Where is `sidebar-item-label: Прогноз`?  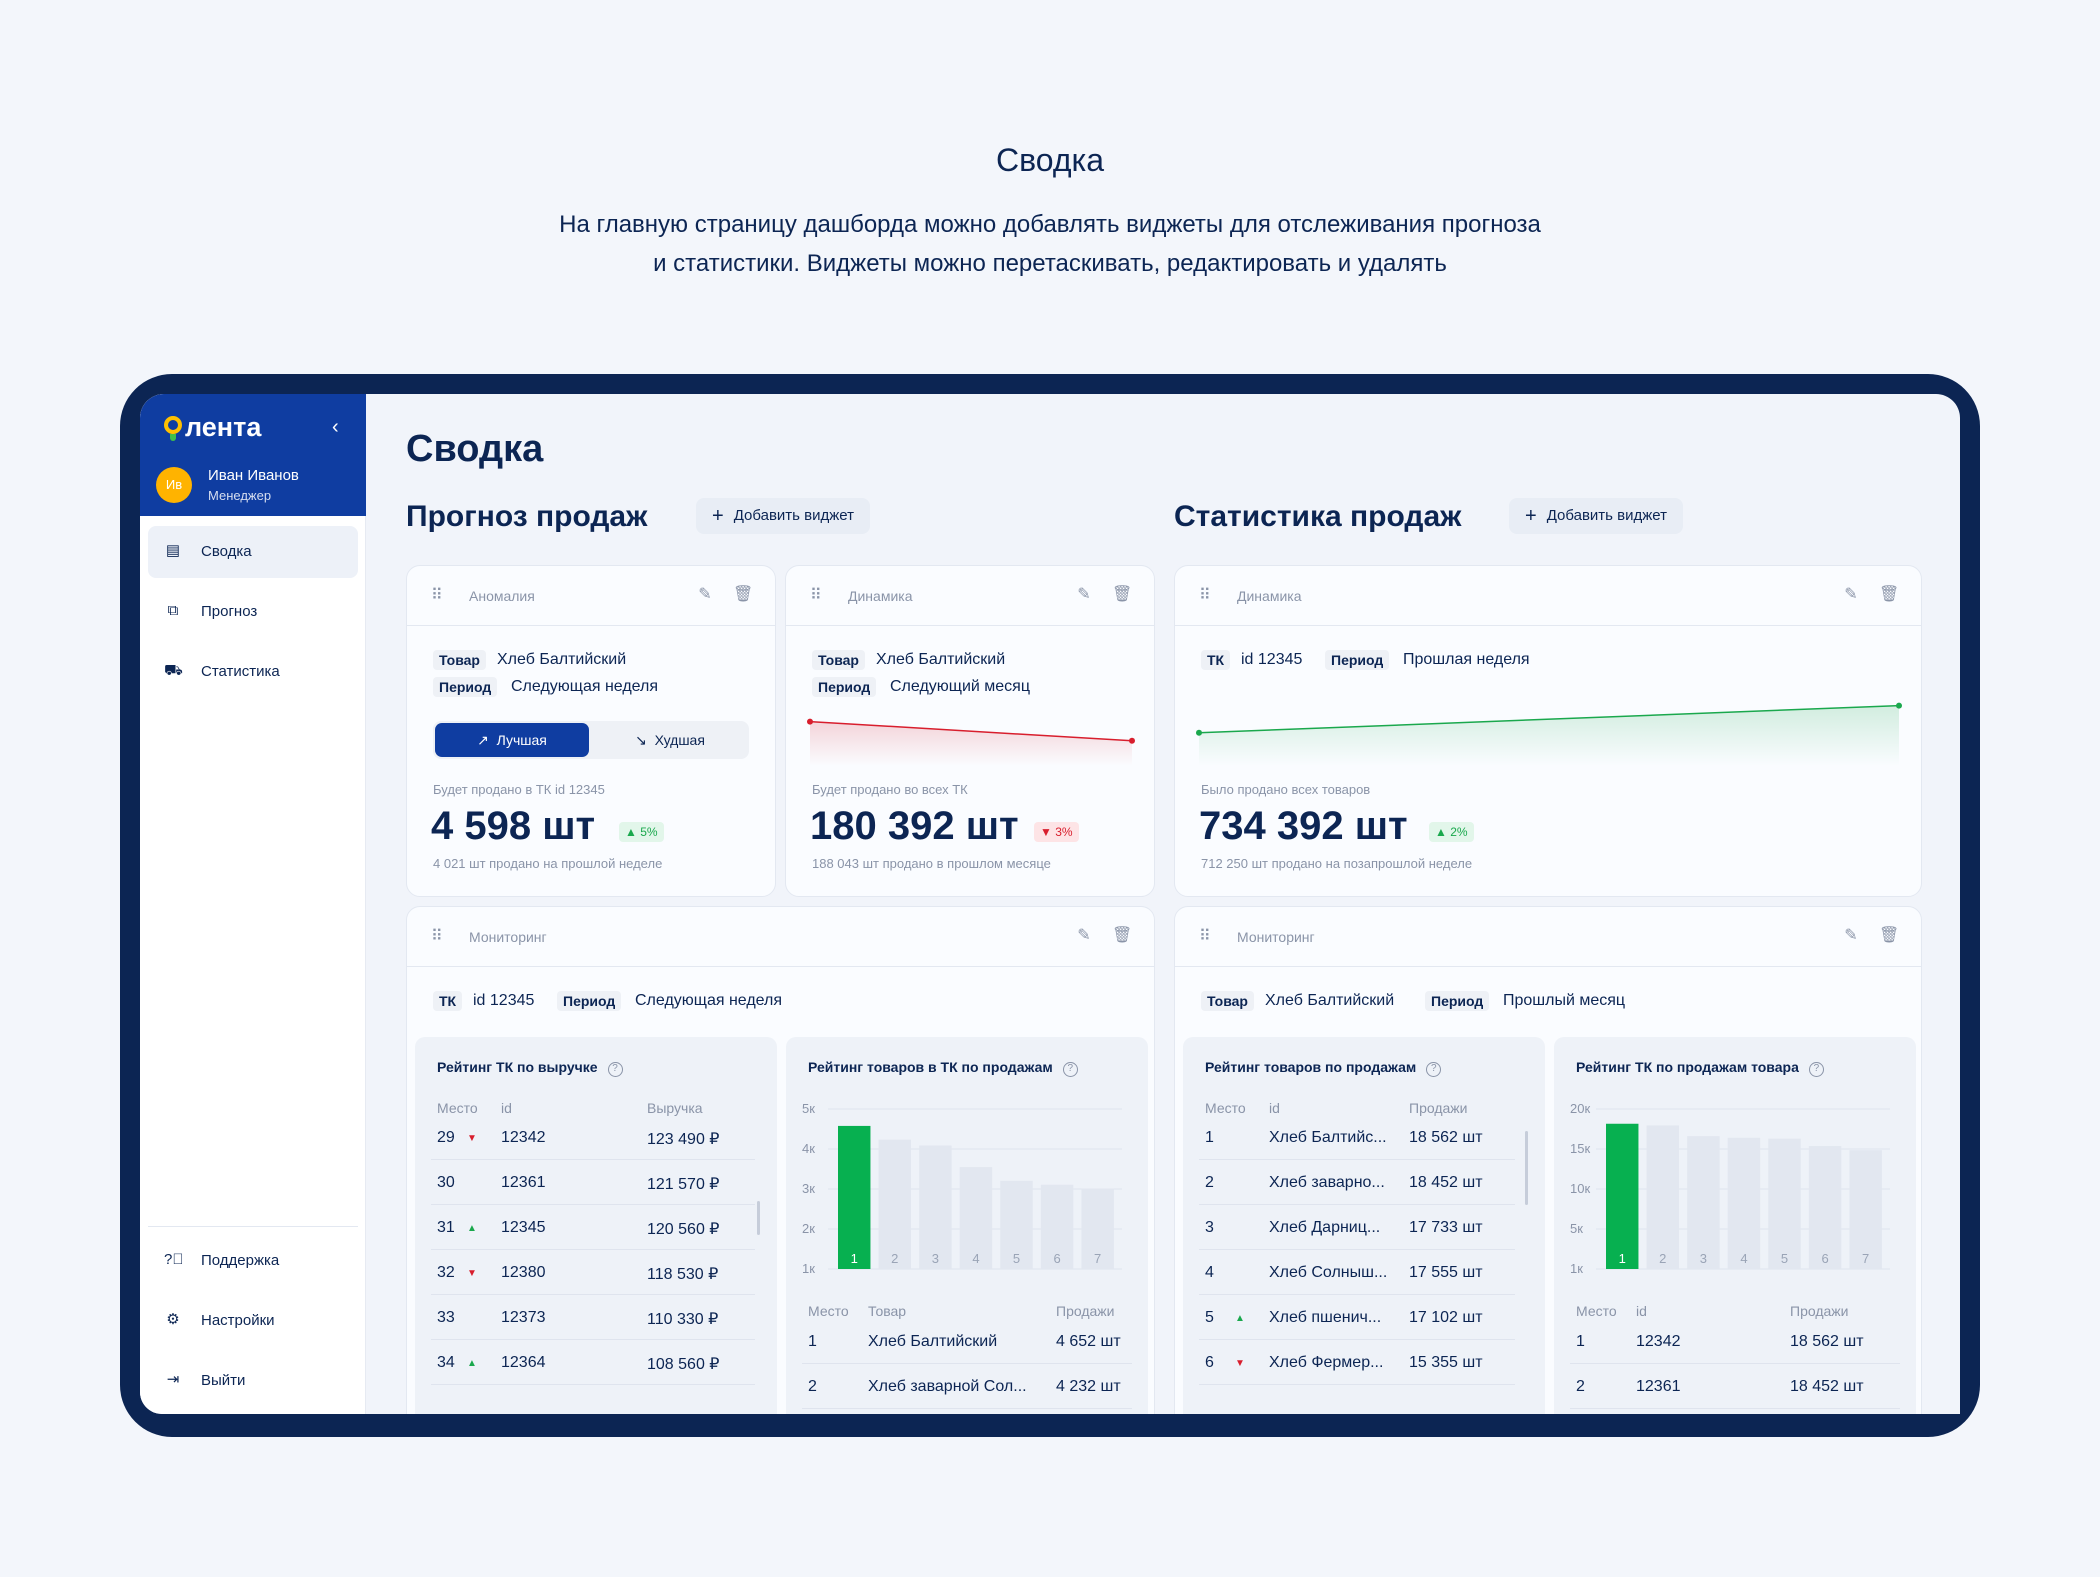
sidebar-item-label: Прогноз is located at coordinates (229, 611).